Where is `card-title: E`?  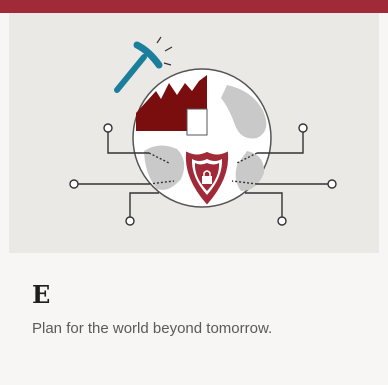
card-title: E is located at coordinates (41, 294).